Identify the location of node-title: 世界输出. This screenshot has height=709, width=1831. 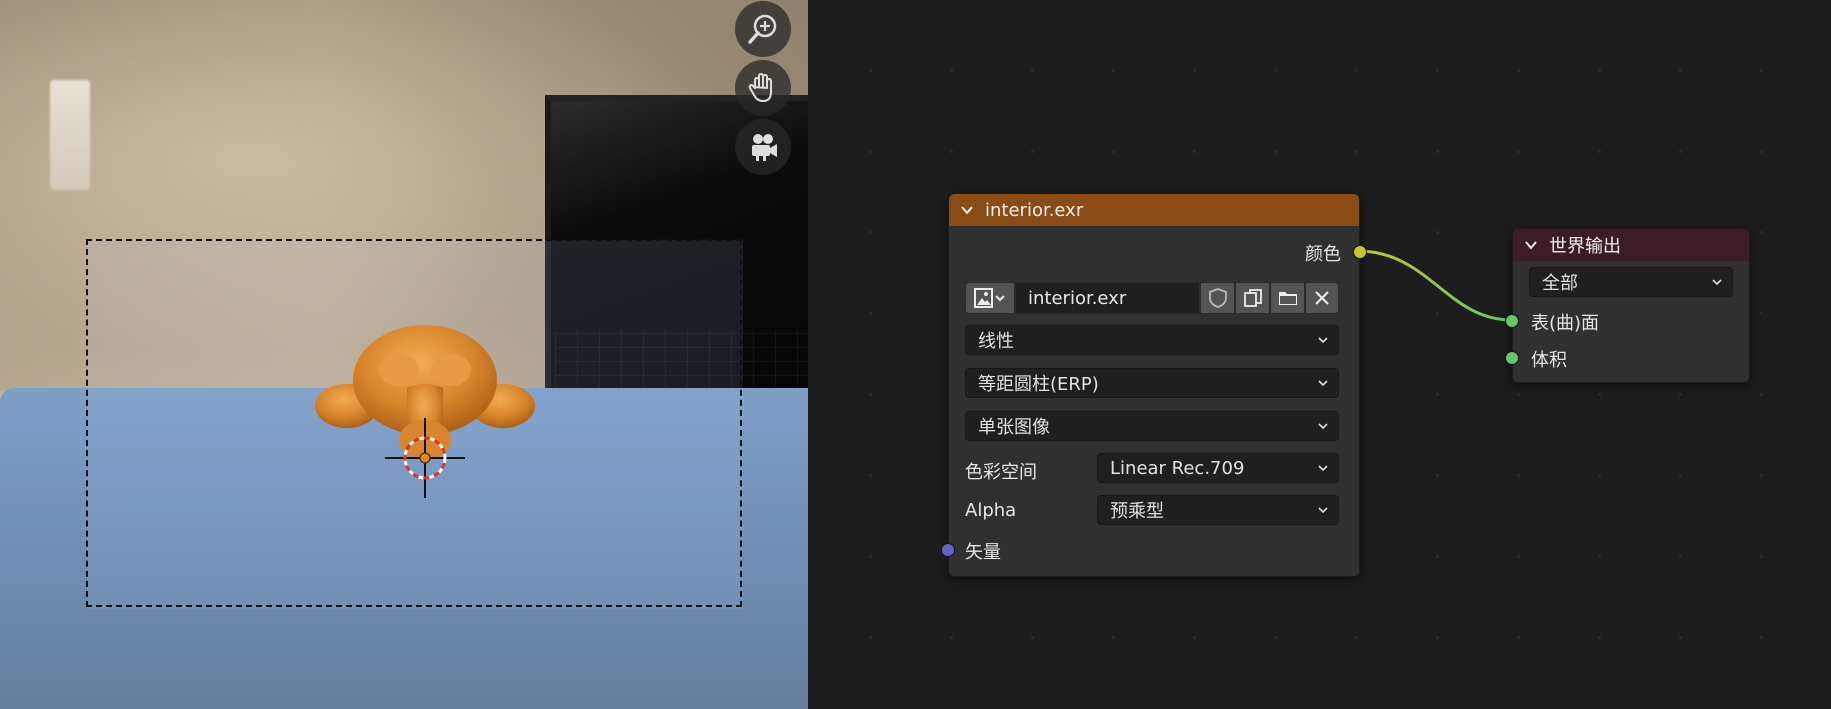
(1585, 246).